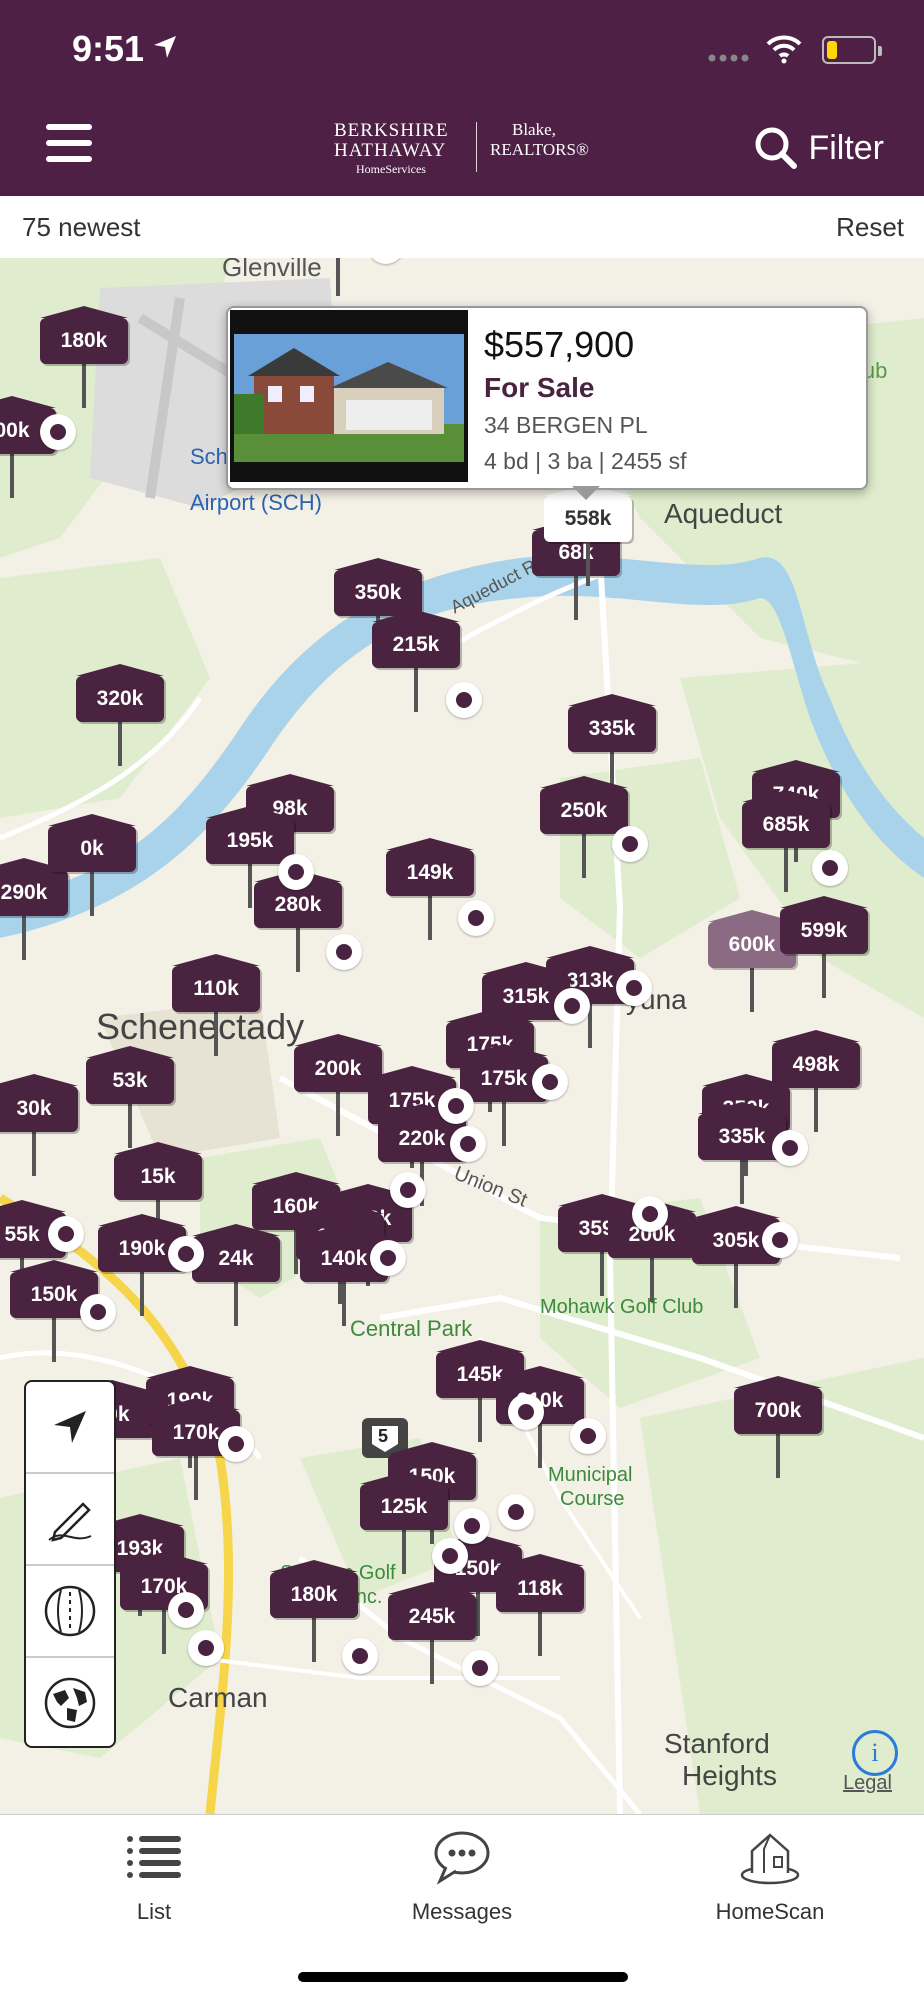  What do you see at coordinates (200, 1026) in the screenshot?
I see `map-label-schenectady: Schenectady` at bounding box center [200, 1026].